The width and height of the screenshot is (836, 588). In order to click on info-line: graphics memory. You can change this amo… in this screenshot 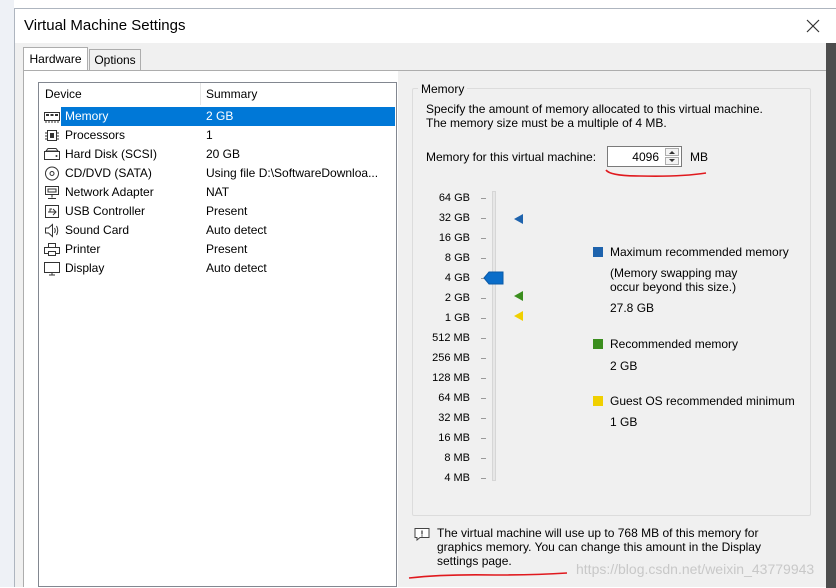, I will do `click(599, 547)`.